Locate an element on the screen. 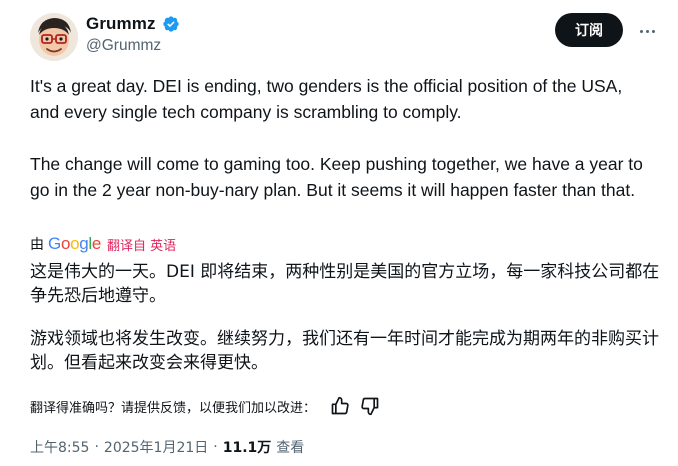  post-date: 2025年1月21日 is located at coordinates (156, 447).